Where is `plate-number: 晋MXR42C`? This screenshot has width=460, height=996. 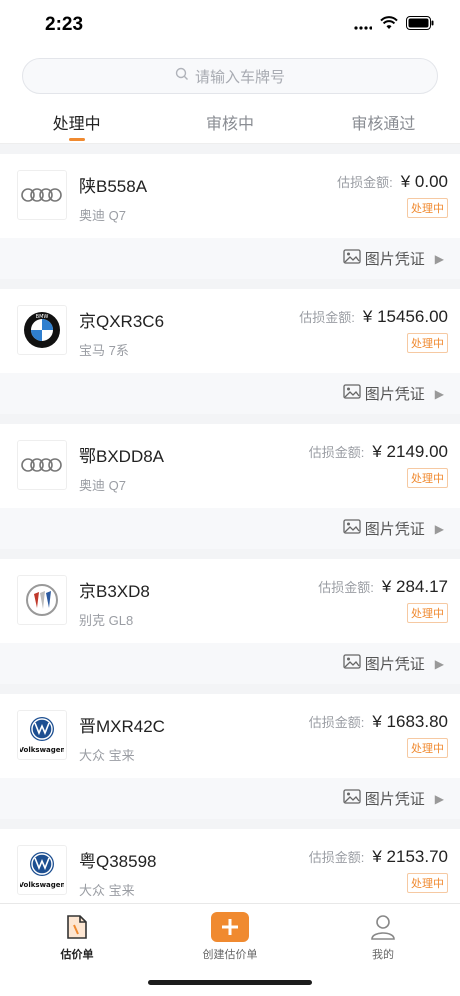 plate-number: 晋MXR42C is located at coordinates (122, 726).